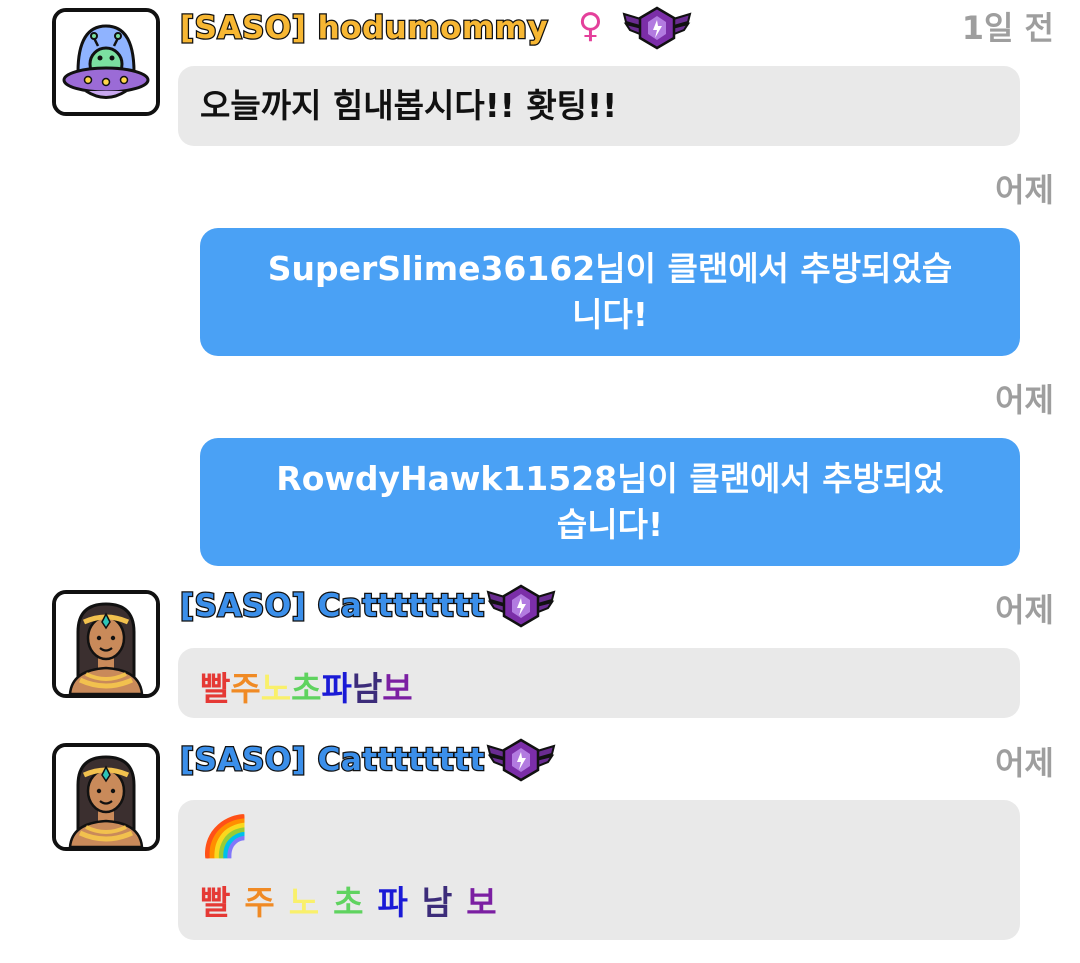 The height and width of the screenshot is (963, 1080). I want to click on rainbow-emoji: 🌈, so click(225, 837).